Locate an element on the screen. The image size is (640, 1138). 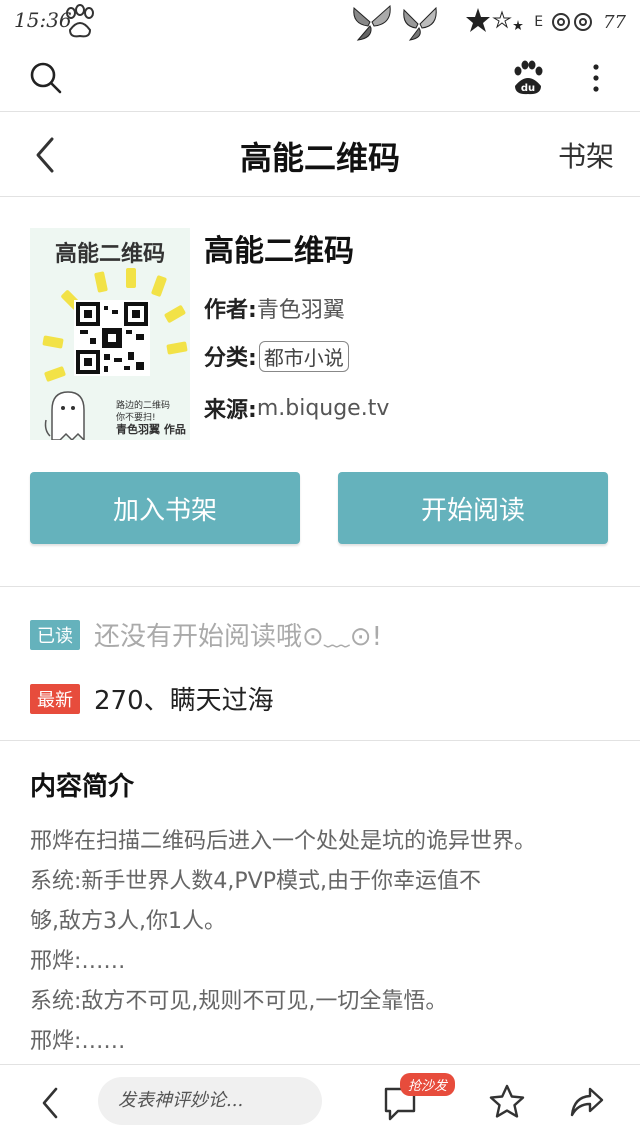
read-progress-row: 已读 还没有开始阅读哦⊙﹏⊙! is located at coordinates (206, 634).